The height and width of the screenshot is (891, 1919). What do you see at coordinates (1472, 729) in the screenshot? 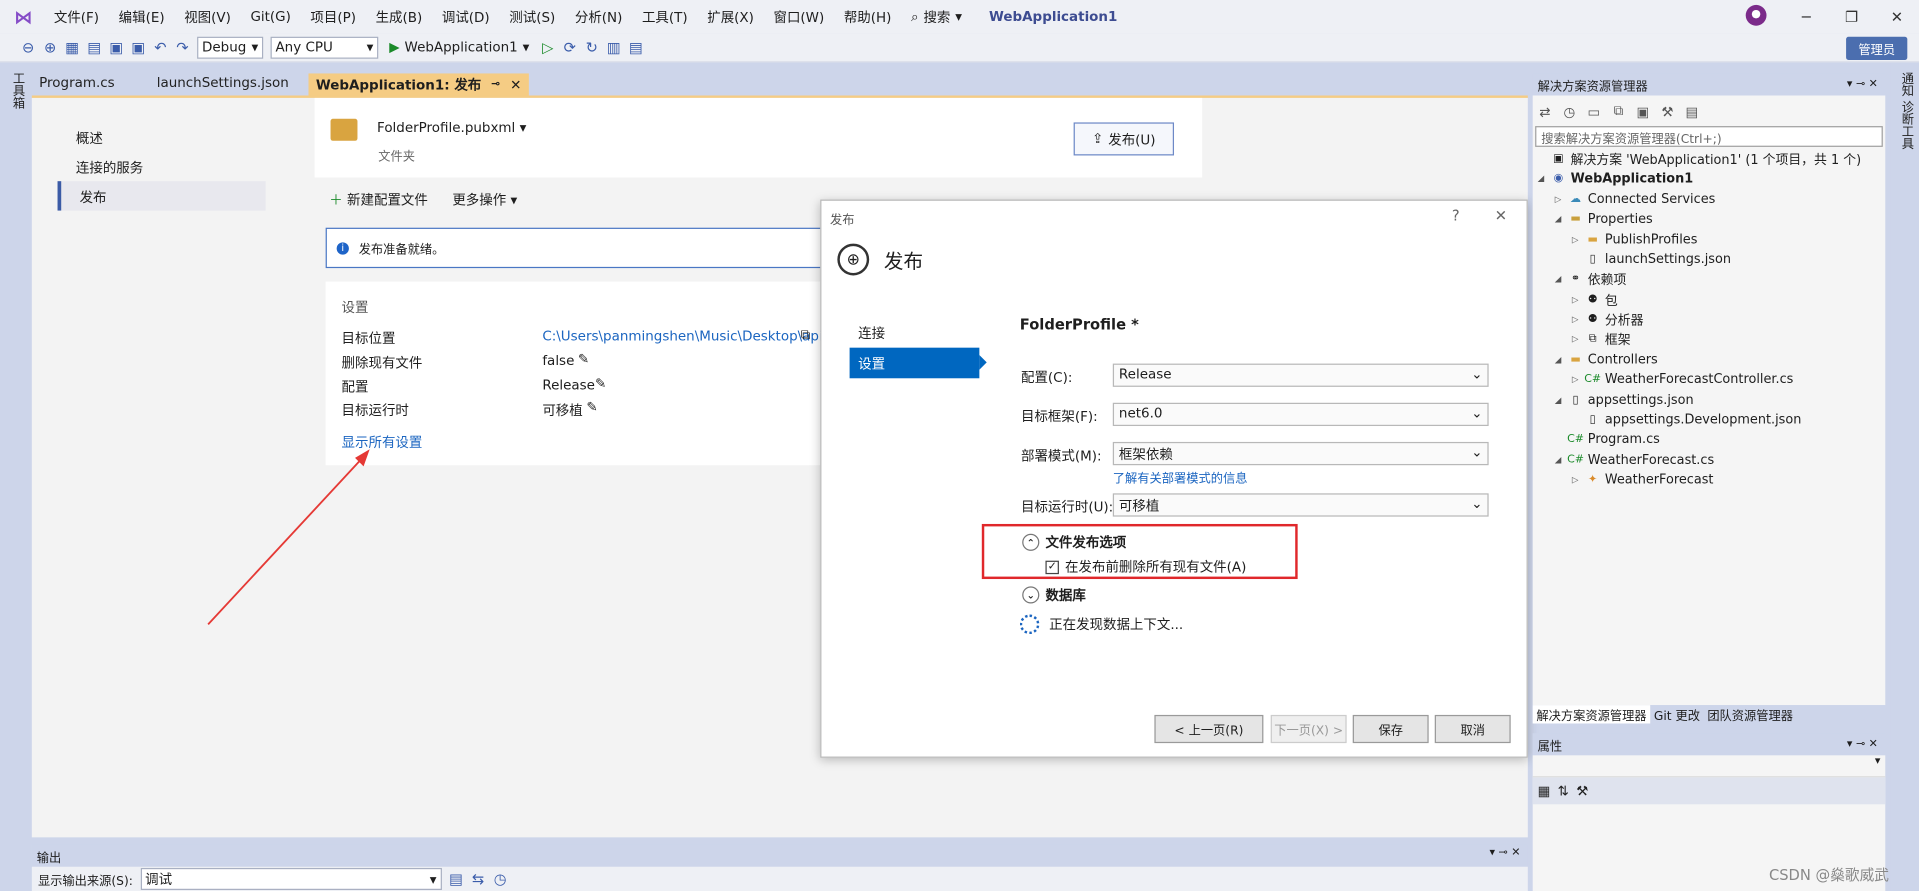
I see `cancel-button: 取消` at bounding box center [1472, 729].